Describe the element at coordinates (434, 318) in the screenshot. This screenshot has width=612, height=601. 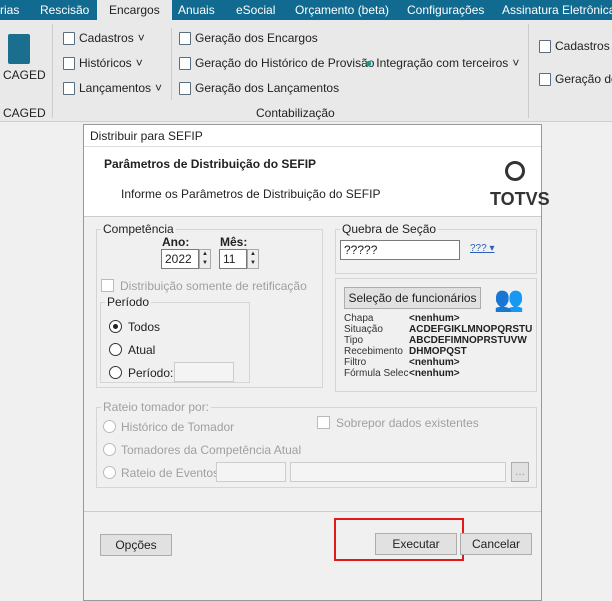
I see `chapa-value: <nenhum>` at that location.